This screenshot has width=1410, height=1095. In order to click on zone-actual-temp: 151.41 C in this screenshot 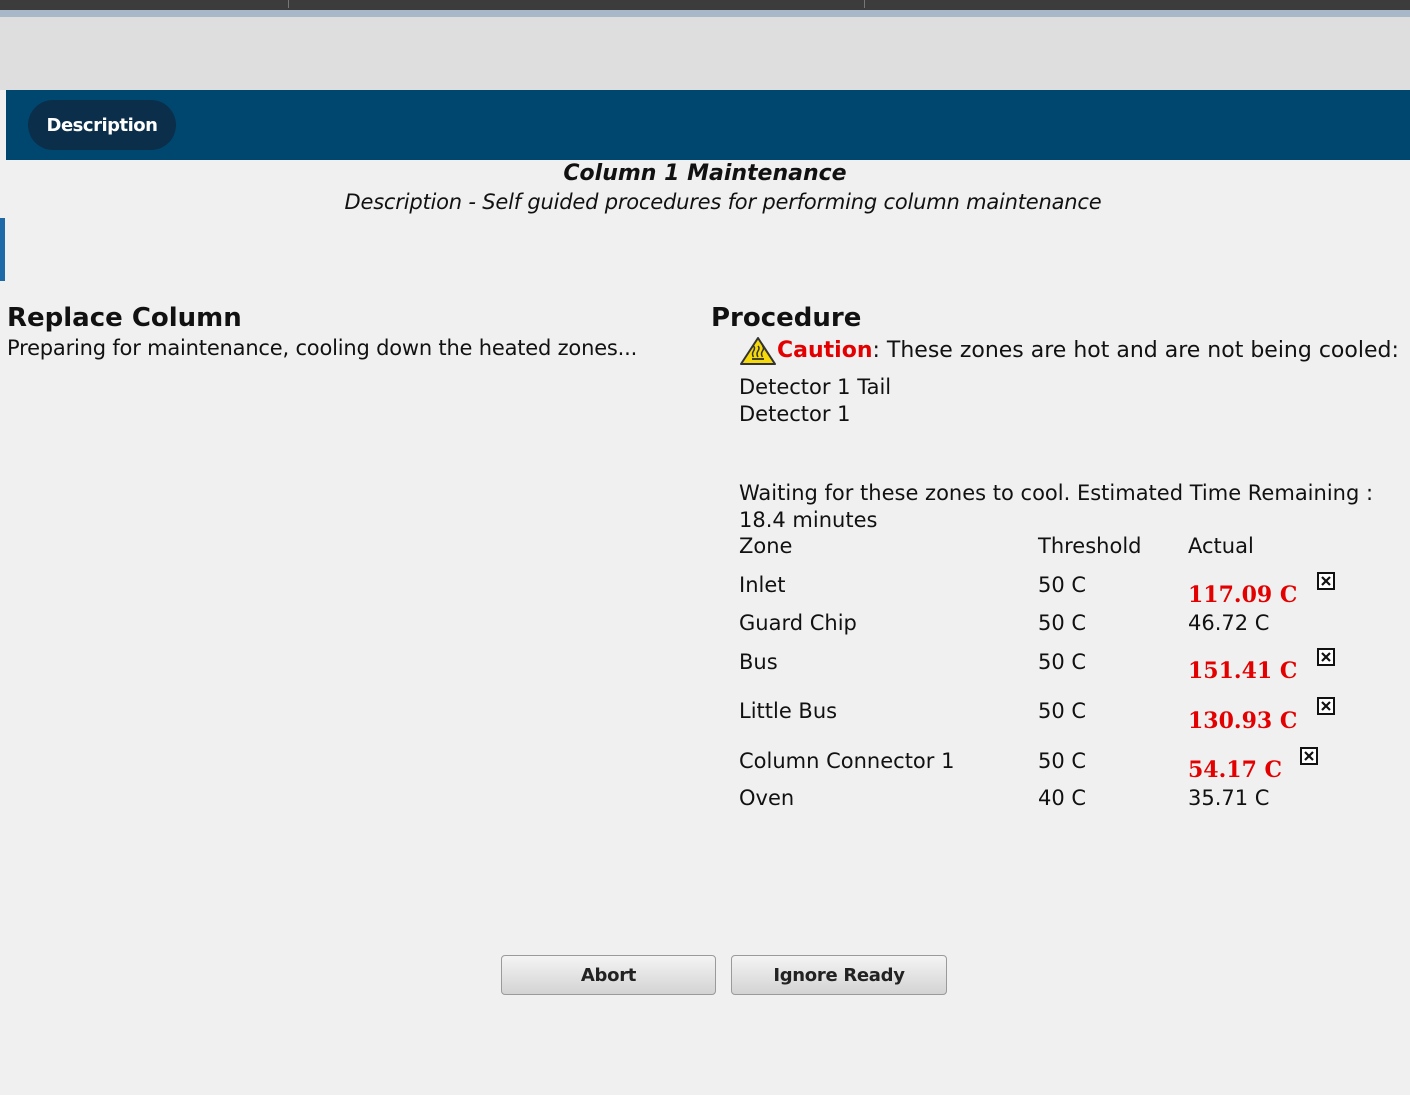, I will do `click(1243, 671)`.